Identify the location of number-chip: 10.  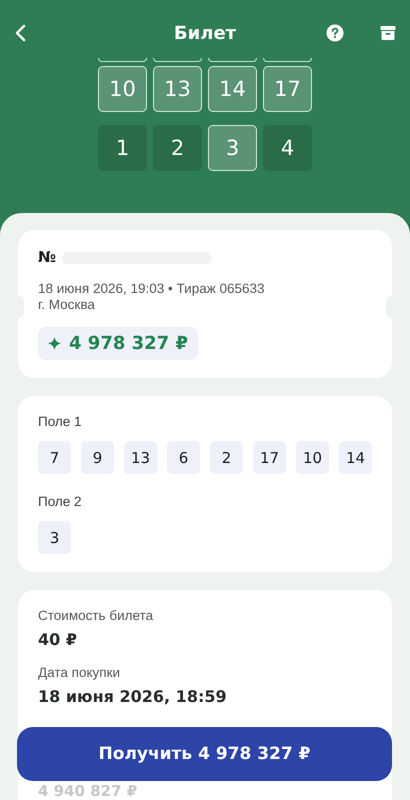
(312, 457).